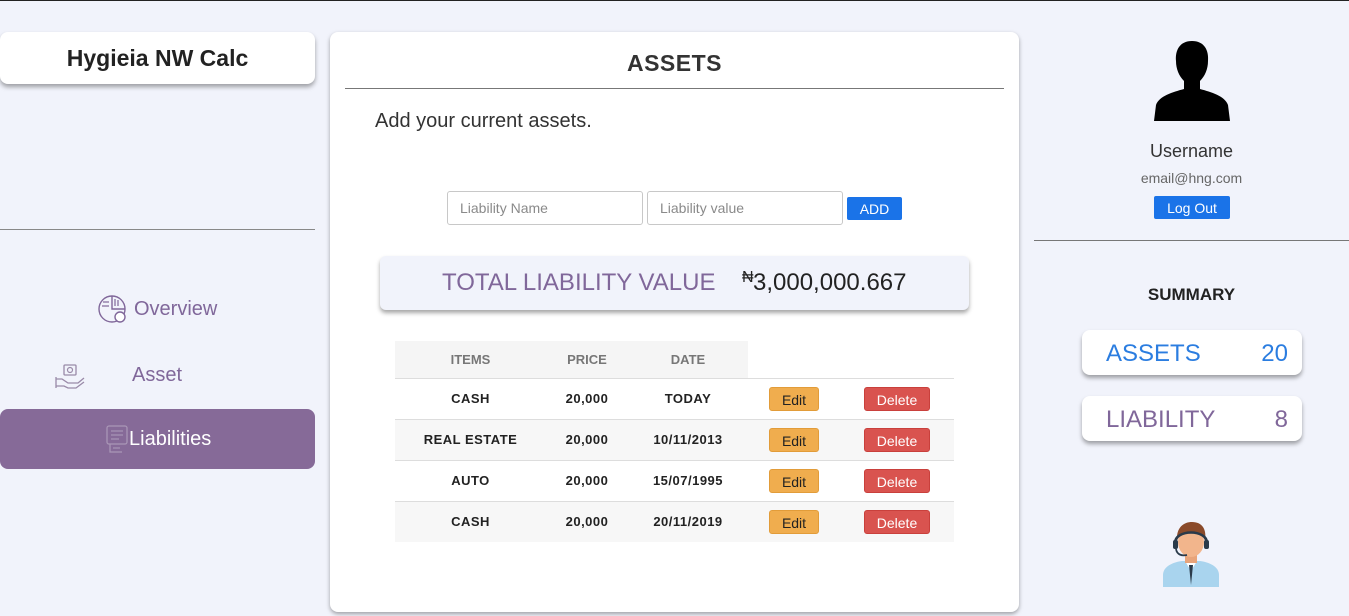 The image size is (1349, 616). Describe the element at coordinates (587, 359) in the screenshot. I see `column-header-price: PRICE` at that location.